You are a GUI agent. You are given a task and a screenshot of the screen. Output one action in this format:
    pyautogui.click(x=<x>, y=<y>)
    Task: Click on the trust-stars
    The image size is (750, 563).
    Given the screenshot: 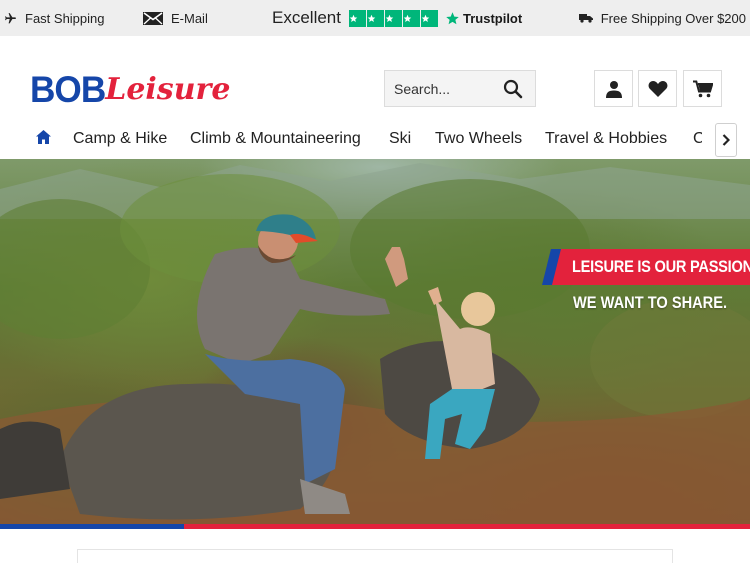 What is the action you would take?
    pyautogui.click(x=393, y=18)
    